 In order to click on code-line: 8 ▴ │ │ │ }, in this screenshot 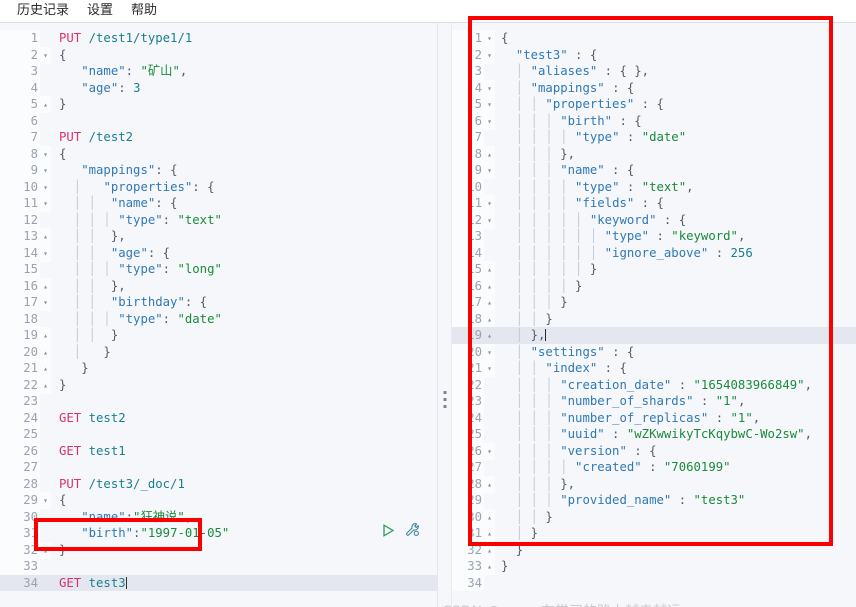, I will do `click(654, 154)`.